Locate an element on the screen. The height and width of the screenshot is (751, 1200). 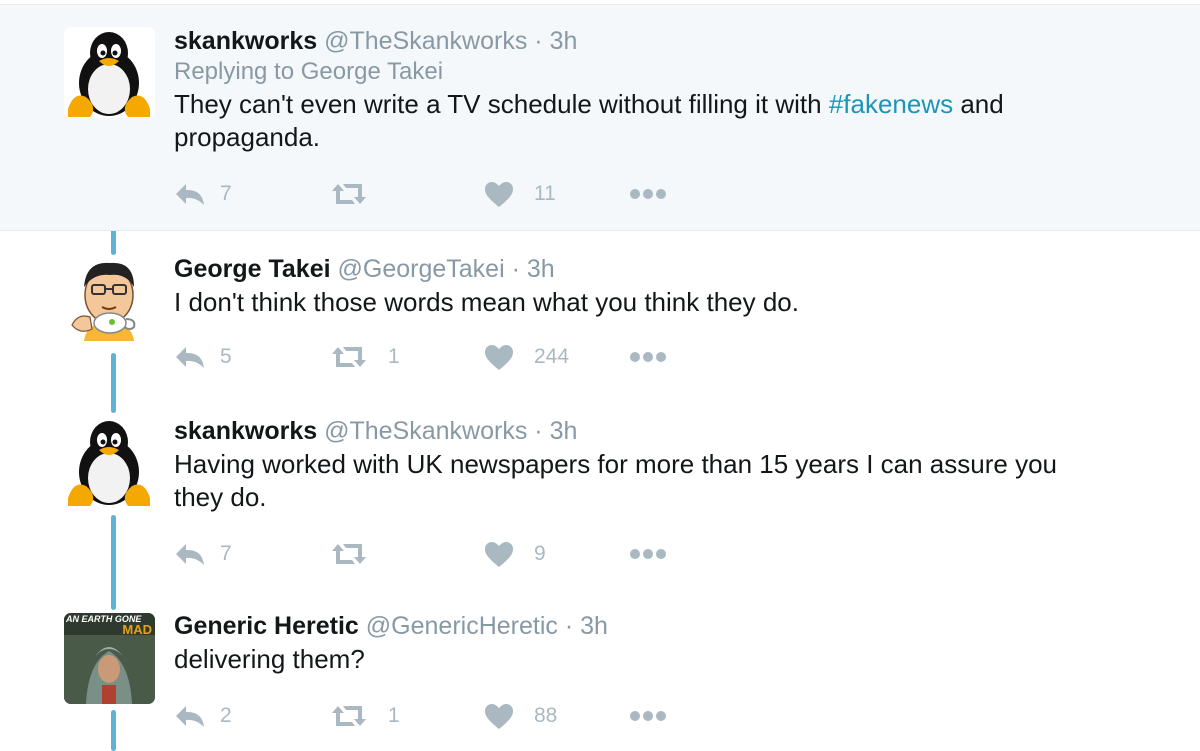
like-count: 244 is located at coordinates (552, 356).